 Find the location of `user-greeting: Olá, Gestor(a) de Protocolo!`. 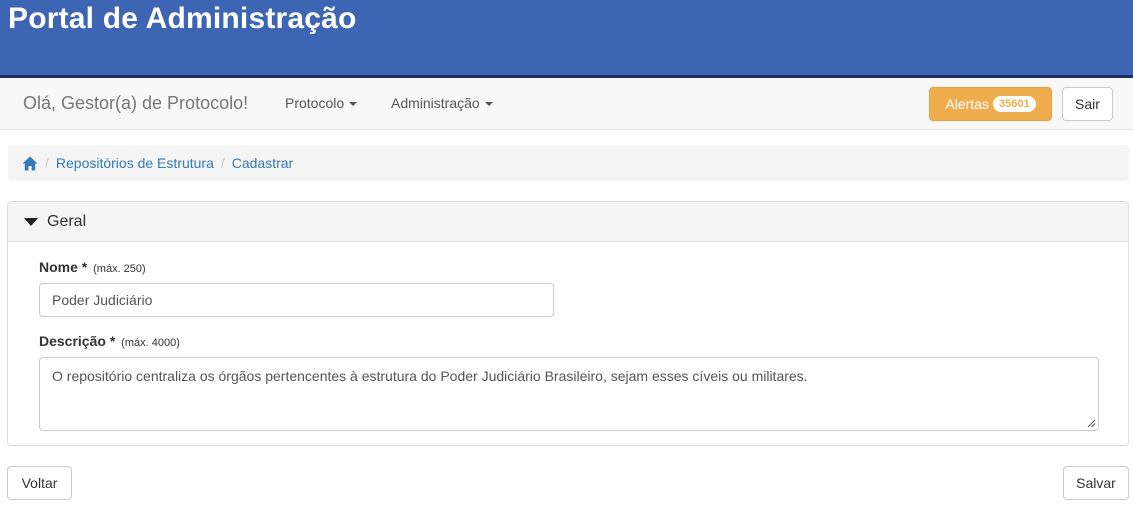

user-greeting: Olá, Gestor(a) de Protocolo! is located at coordinates (136, 103).